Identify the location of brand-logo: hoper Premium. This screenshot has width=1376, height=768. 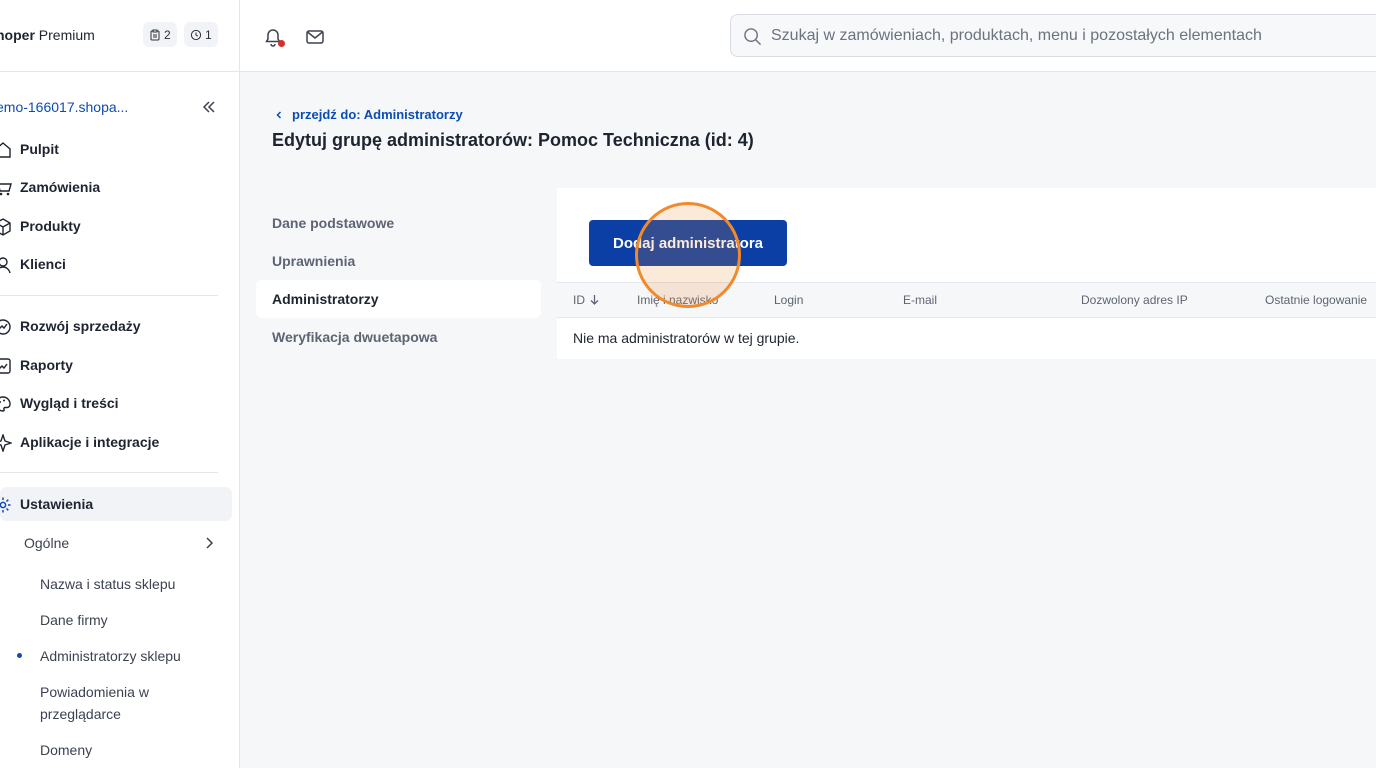
(47, 35).